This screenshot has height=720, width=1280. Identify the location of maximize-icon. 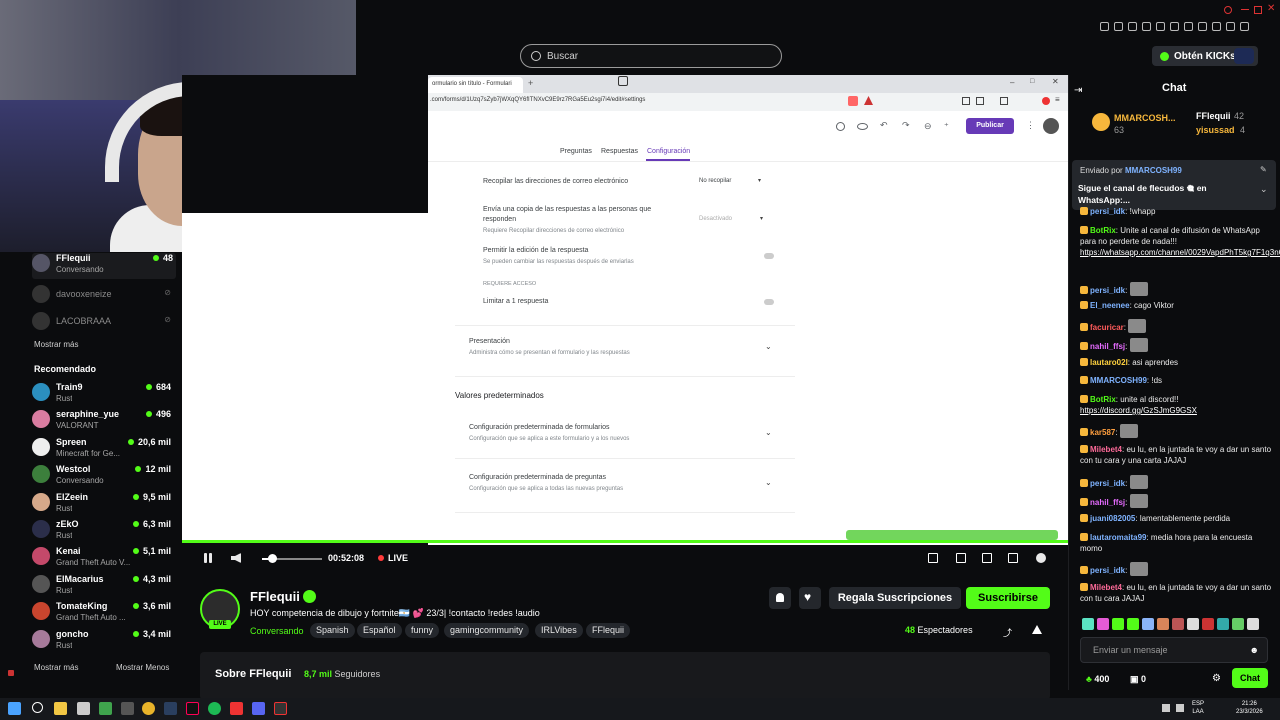
(1258, 10).